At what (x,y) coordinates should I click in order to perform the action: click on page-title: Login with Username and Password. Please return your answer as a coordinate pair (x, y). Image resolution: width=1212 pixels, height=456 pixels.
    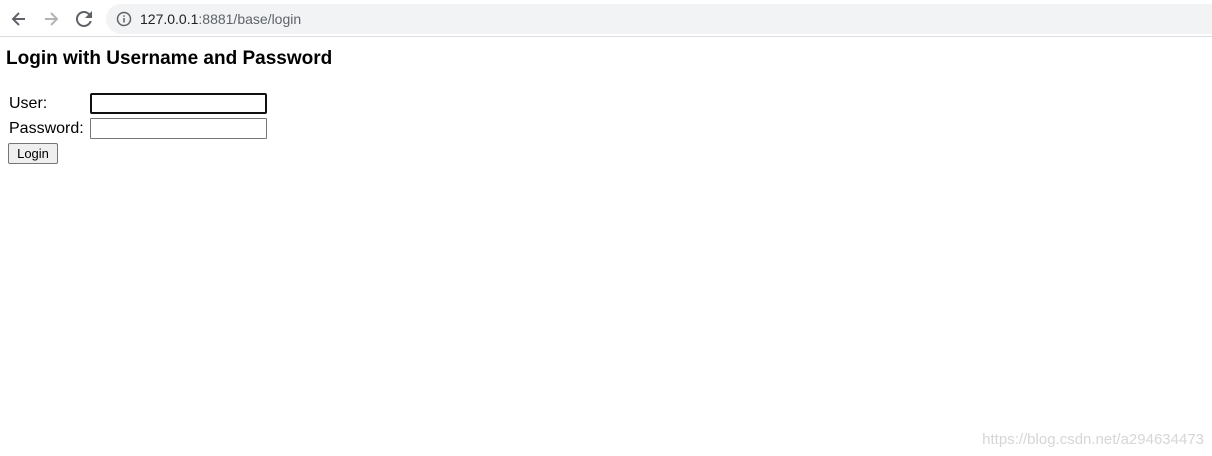
    Looking at the image, I should click on (169, 58).